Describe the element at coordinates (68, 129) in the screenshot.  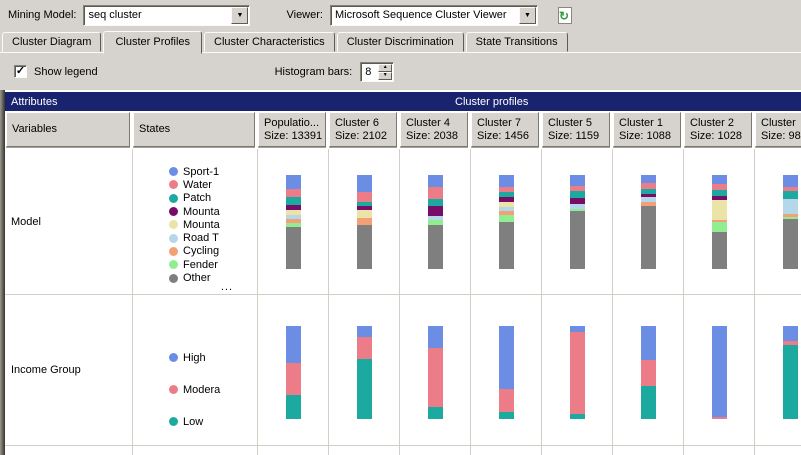
I see `column-header-variables: Variables` at that location.